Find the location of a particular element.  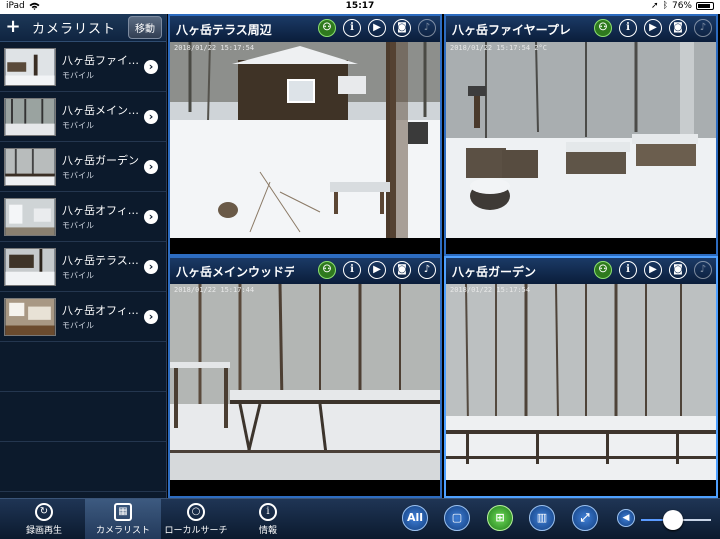

camera-list-icon: ▦ is located at coordinates (123, 512).